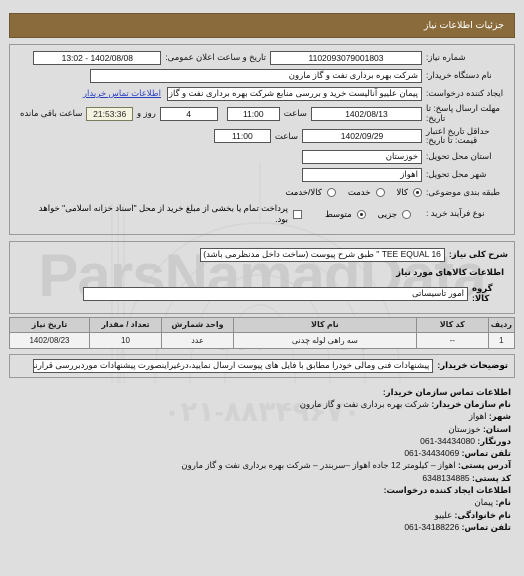  What do you see at coordinates (432, 527) in the screenshot?
I see `requester-field-phone-value: 34188226-061` at bounding box center [432, 527].